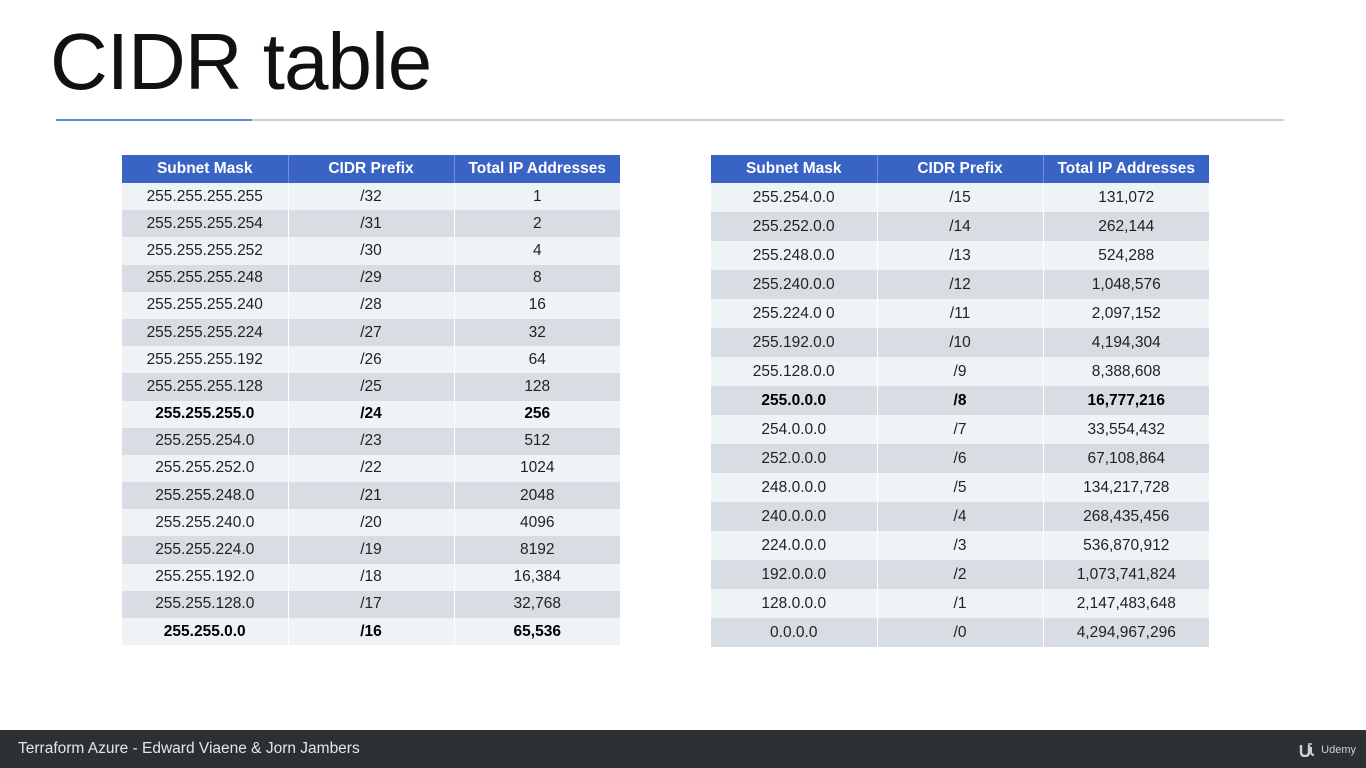  Describe the element at coordinates (794, 545) in the screenshot. I see `cell-subnet-mask: 224.0.0.0` at that location.